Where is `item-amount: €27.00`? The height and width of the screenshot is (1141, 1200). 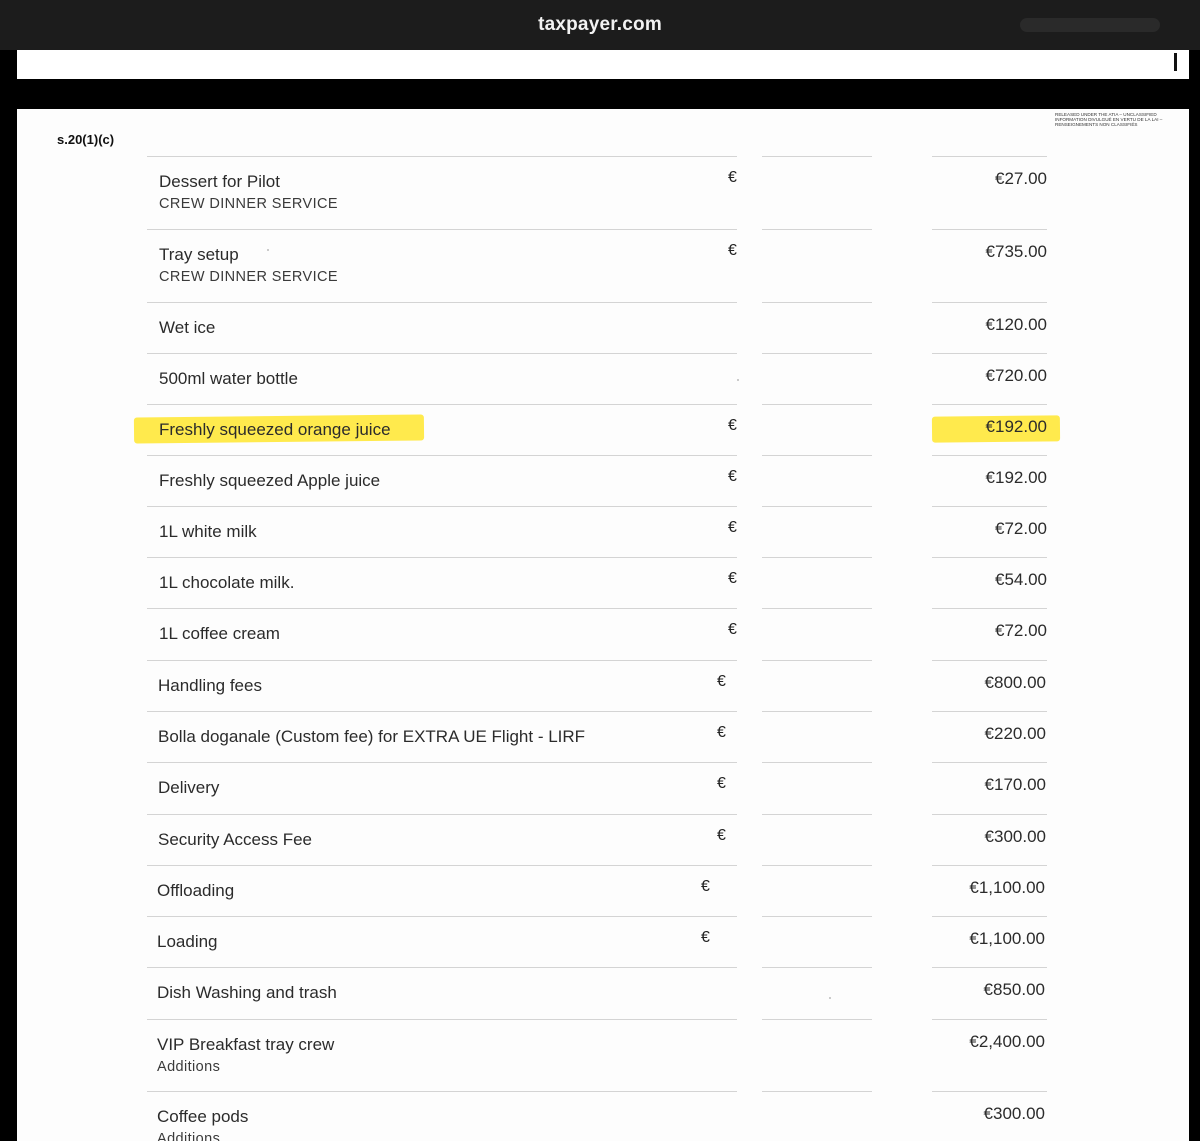 item-amount: €27.00 is located at coordinates (1021, 178).